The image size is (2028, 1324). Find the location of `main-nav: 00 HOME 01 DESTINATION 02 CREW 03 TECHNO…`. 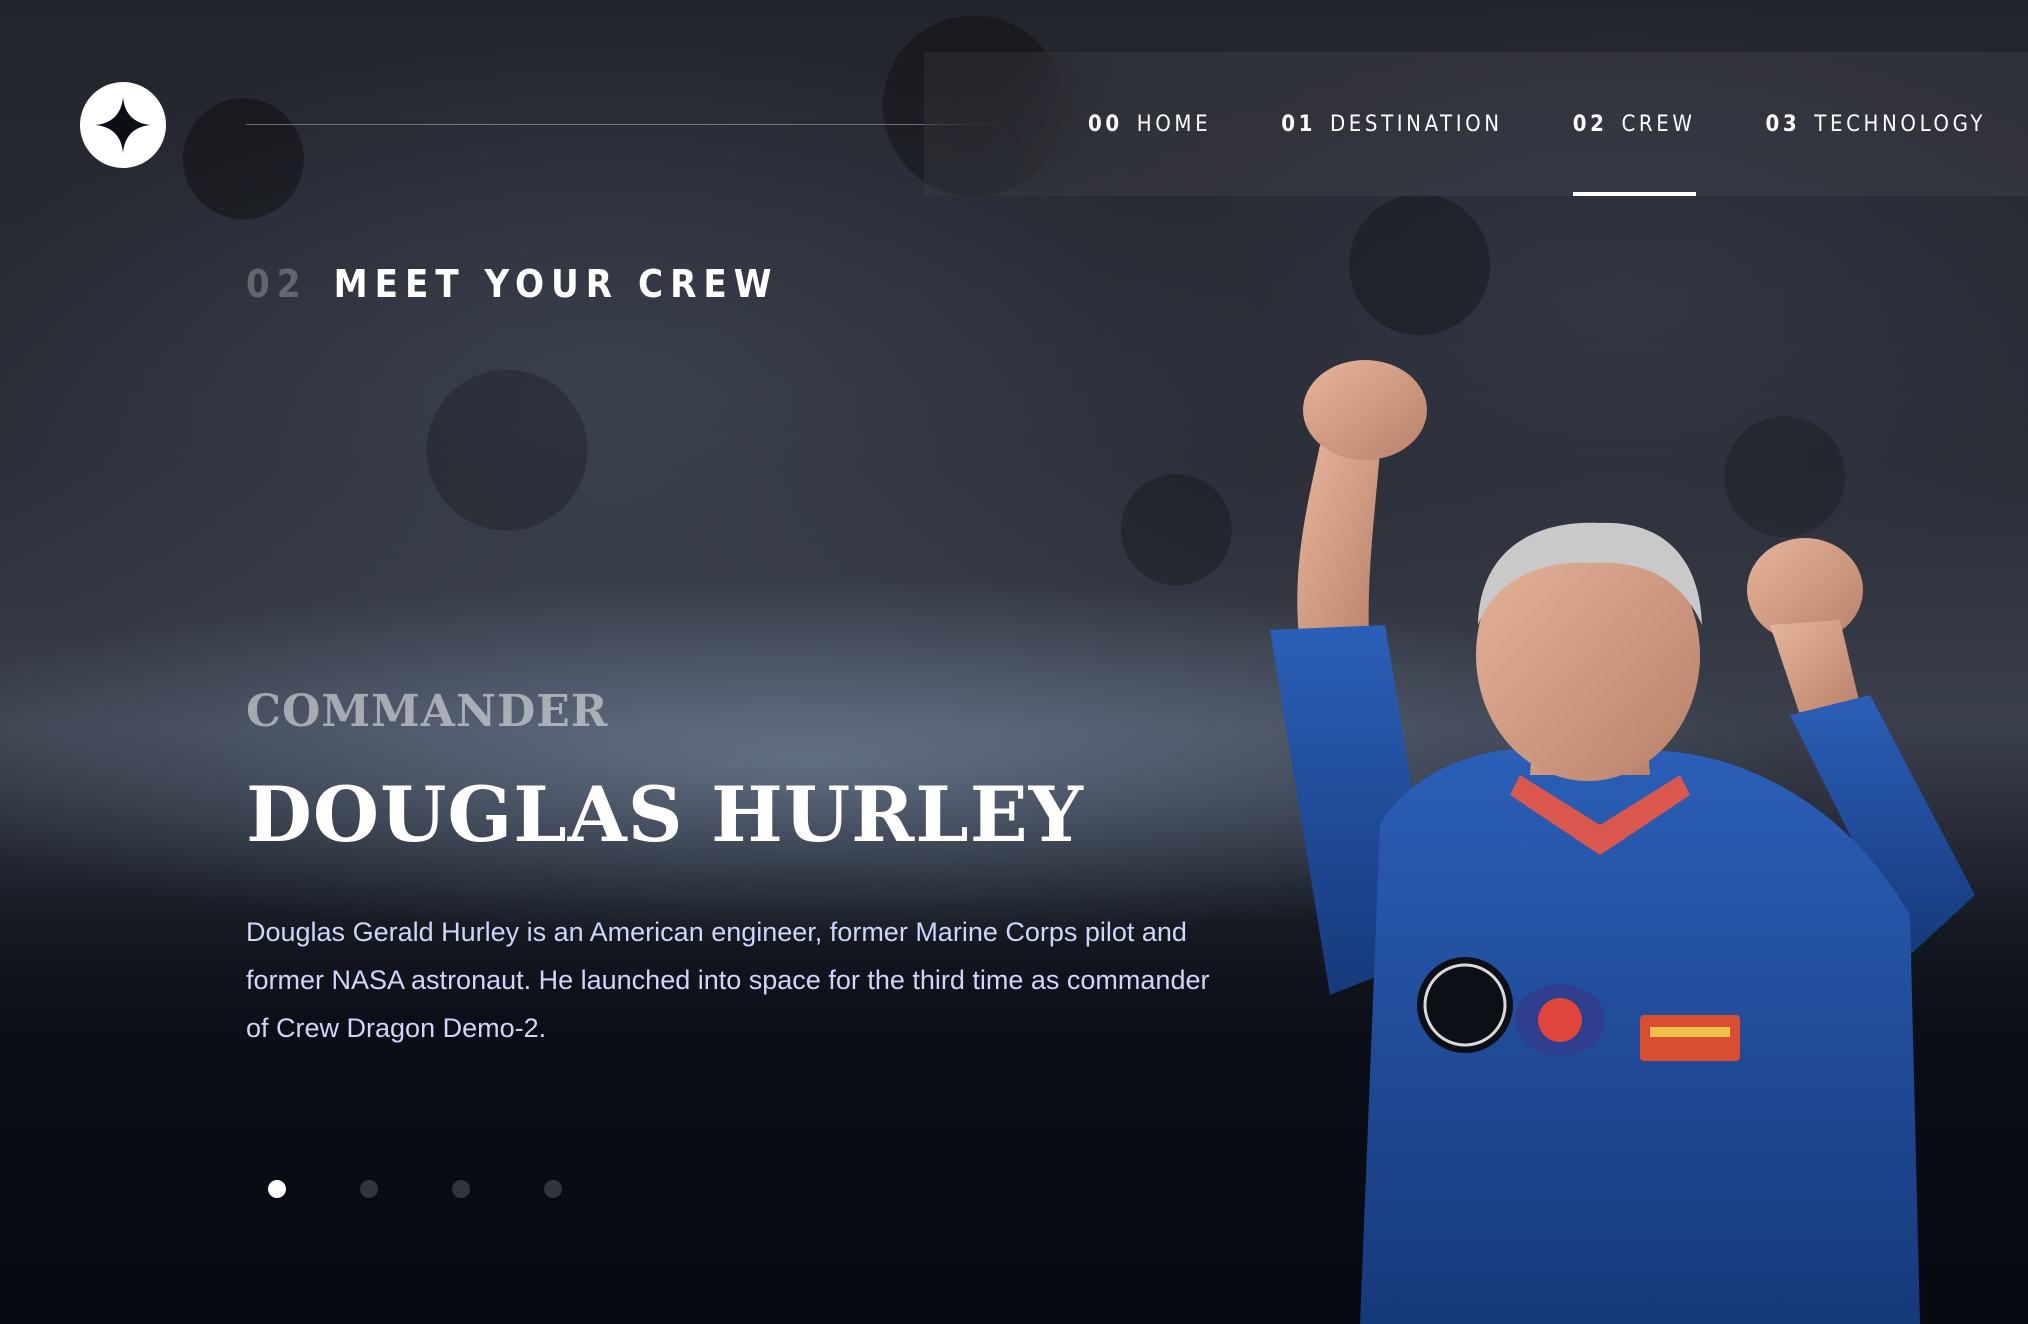

main-nav: 00 HOME 01 DESTINATION 02 CREW 03 TECHNO… is located at coordinates (1476, 124).